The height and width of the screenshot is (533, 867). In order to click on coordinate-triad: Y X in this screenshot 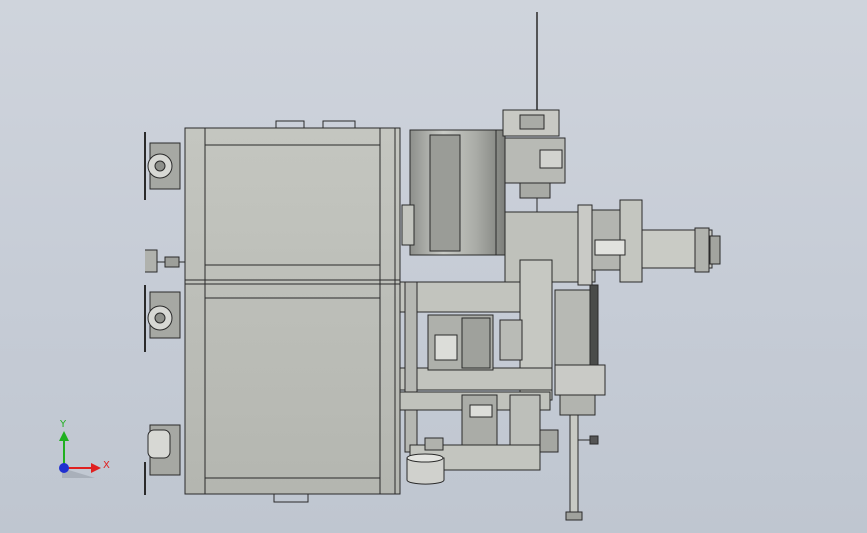, I will do `click(84, 448)`.